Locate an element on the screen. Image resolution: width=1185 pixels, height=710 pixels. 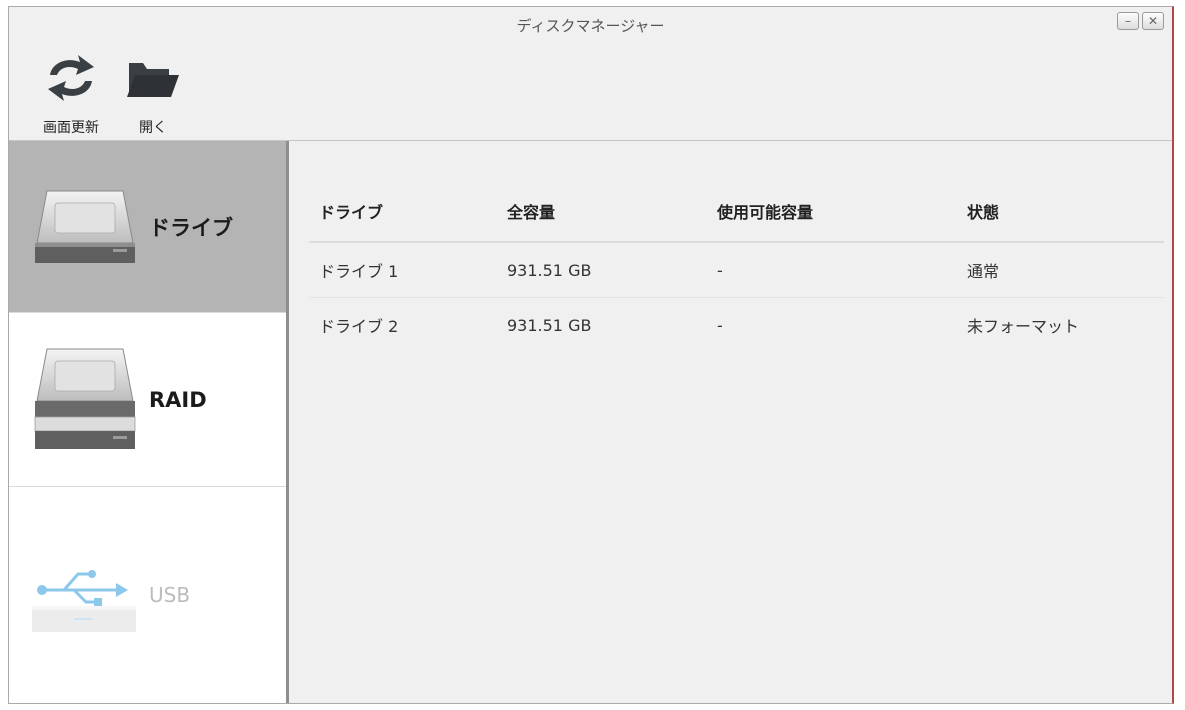
refresh-label: 画面更新 is located at coordinates (71, 128).